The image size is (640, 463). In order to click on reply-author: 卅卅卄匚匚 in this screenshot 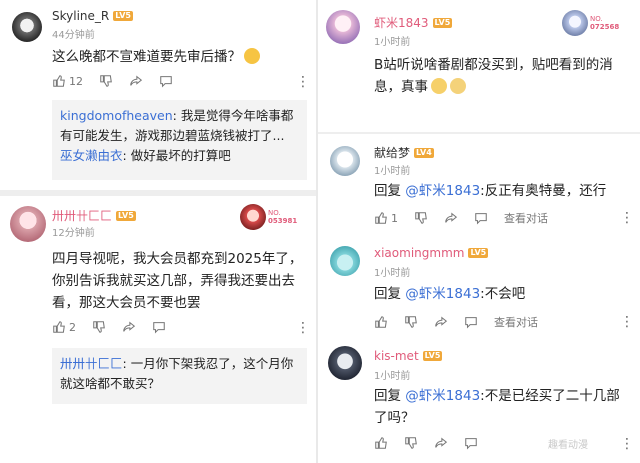, I will do `click(91, 363)`.